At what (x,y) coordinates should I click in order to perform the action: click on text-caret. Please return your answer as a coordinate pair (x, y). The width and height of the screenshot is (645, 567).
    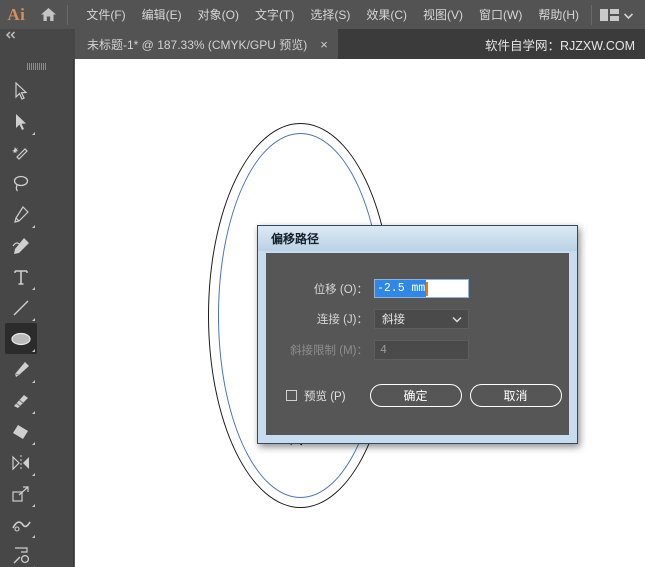
    Looking at the image, I should click on (427, 288).